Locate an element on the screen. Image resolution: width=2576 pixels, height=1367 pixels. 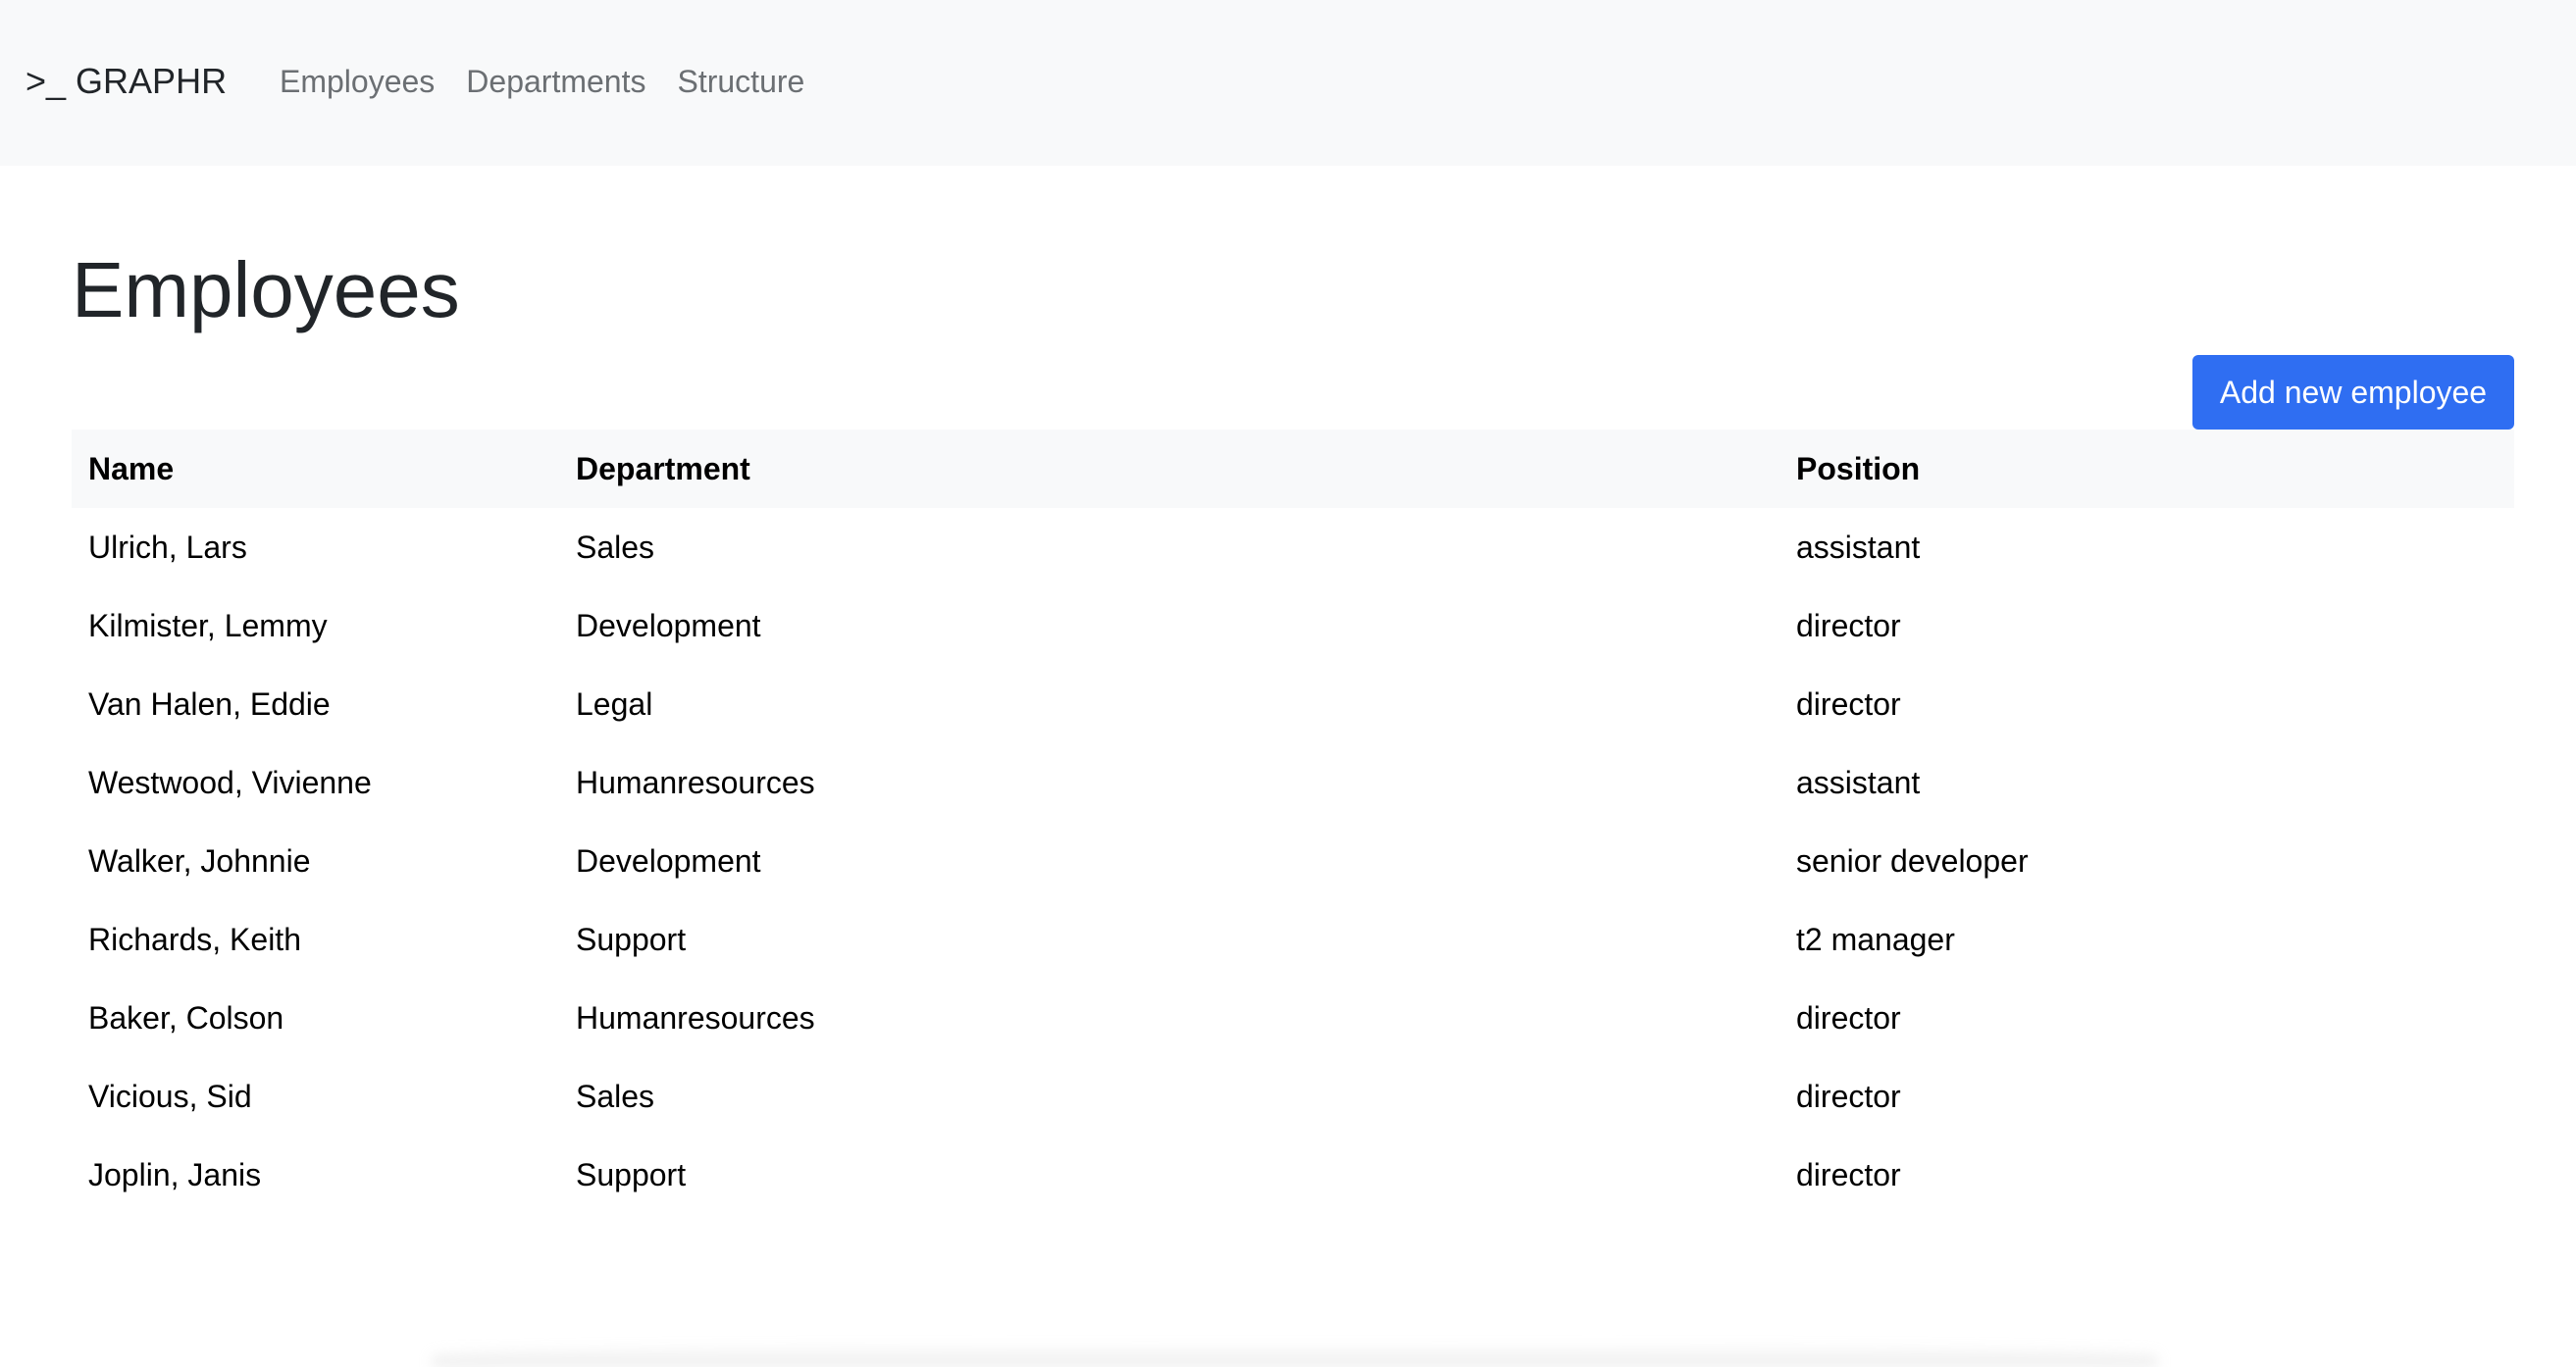
table-row: Richards, Keith Support t2 manager is located at coordinates (1293, 940).